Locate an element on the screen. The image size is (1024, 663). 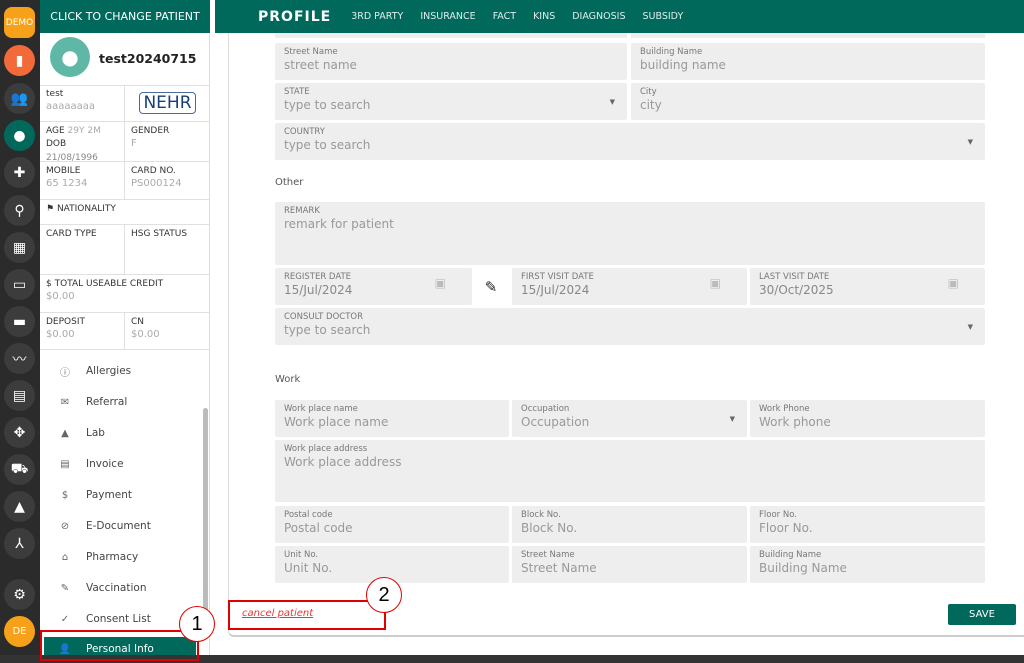
field-value: Building Name is located at coordinates (803, 568).